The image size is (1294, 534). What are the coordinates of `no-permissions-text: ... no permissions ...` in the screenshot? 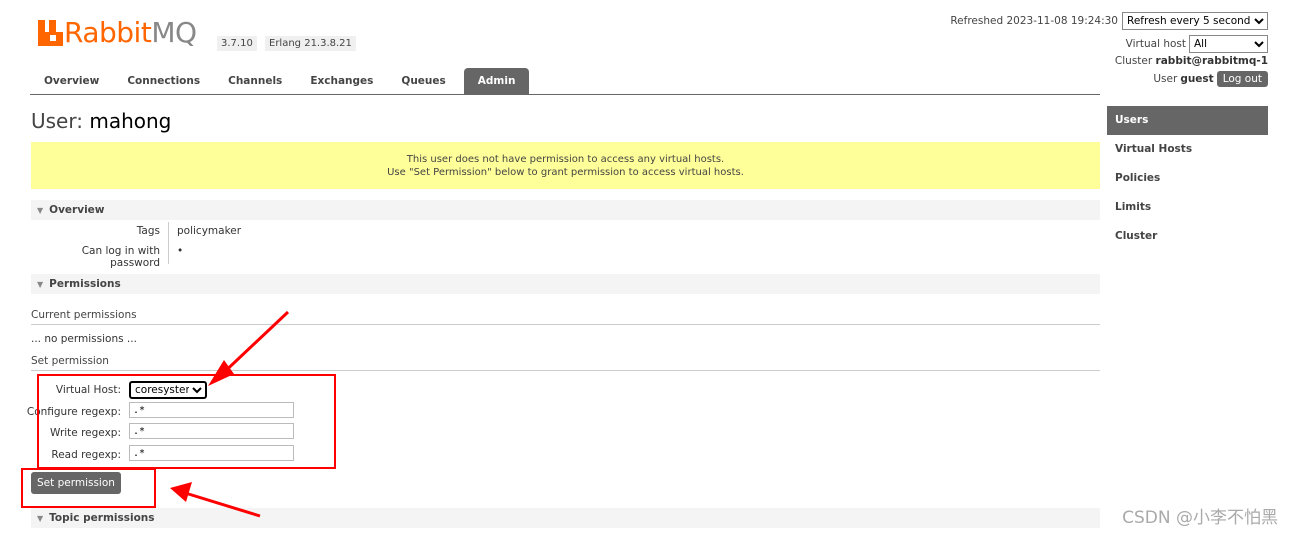 It's located at (84, 339).